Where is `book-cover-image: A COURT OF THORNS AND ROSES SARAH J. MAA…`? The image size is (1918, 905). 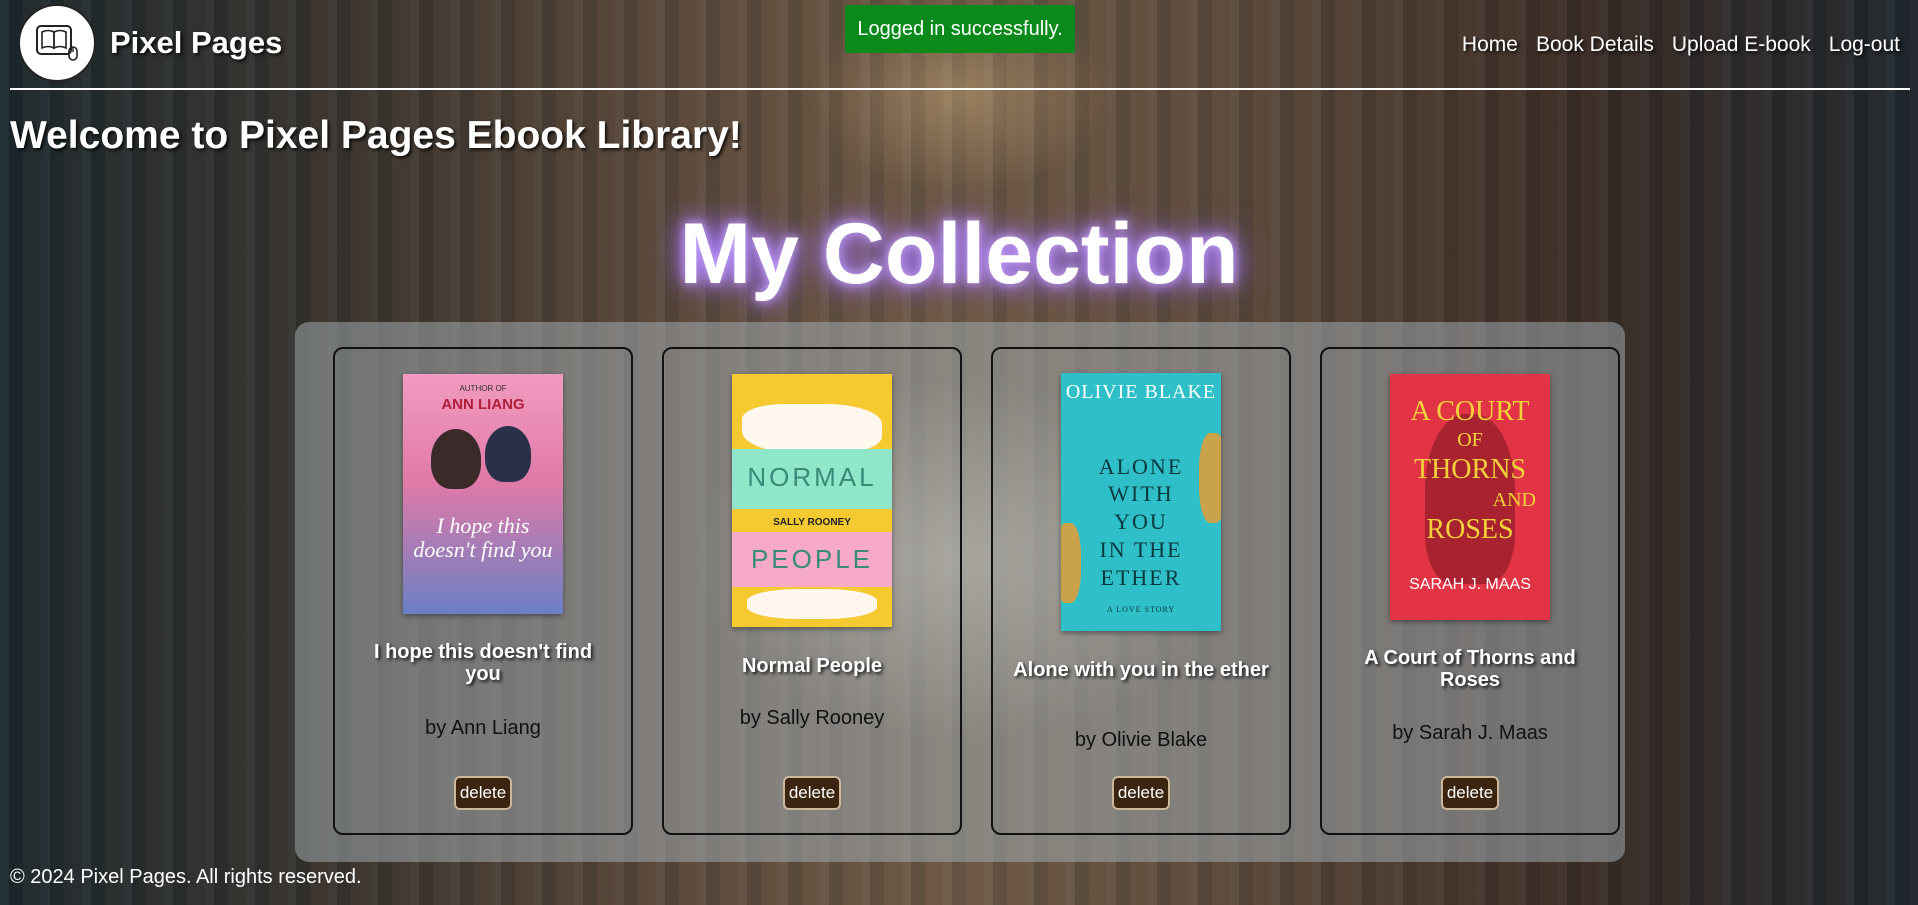
book-cover-image: A COURT OF THORNS AND ROSES SARAH J. MAA… is located at coordinates (1470, 497).